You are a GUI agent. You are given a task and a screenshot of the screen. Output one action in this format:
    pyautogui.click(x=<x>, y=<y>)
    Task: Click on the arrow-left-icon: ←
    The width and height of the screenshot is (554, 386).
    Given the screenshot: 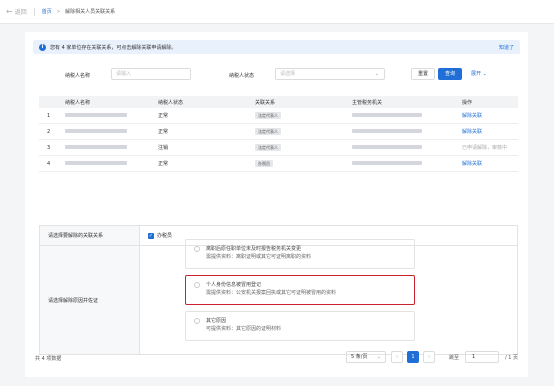 What is the action you would take?
    pyautogui.click(x=9, y=11)
    